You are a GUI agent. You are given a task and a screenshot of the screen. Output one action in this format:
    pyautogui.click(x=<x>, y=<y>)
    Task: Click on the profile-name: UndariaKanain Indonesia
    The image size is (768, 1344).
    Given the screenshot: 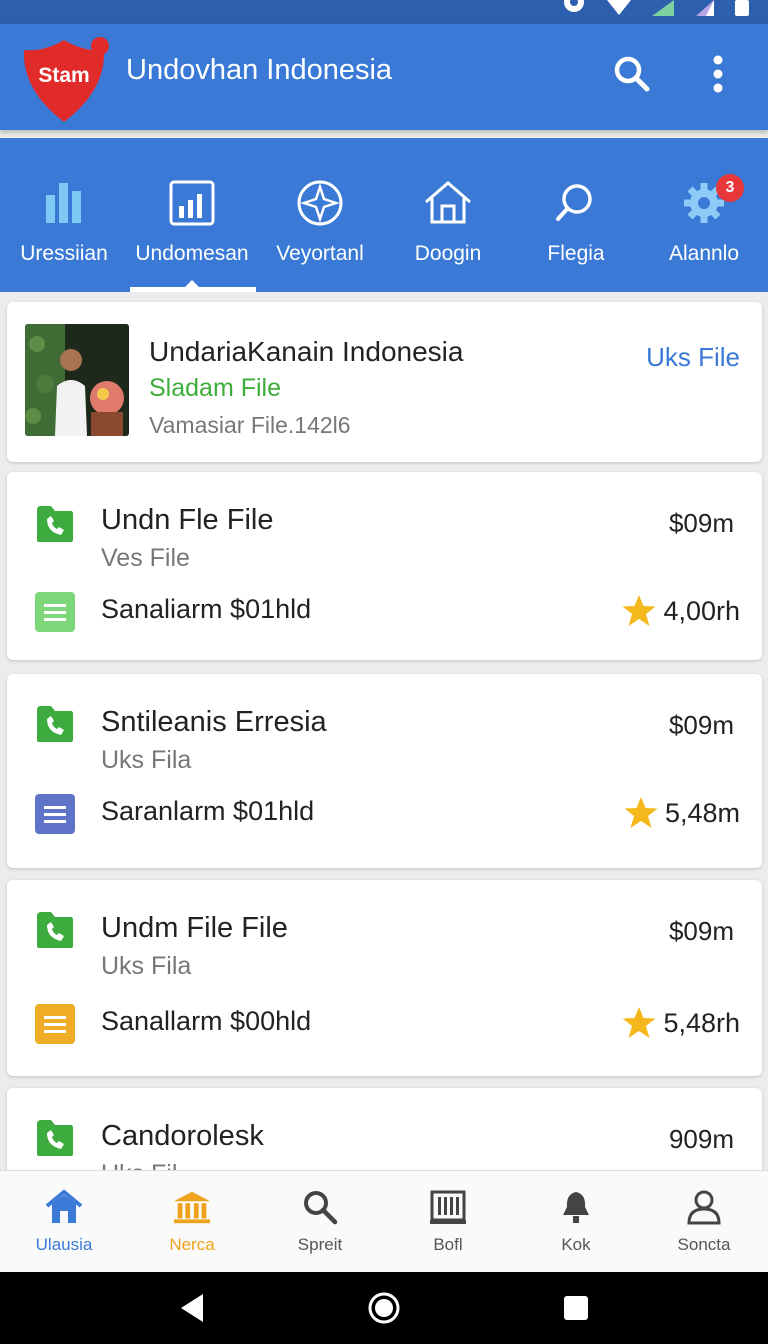 What is the action you would take?
    pyautogui.click(x=306, y=351)
    